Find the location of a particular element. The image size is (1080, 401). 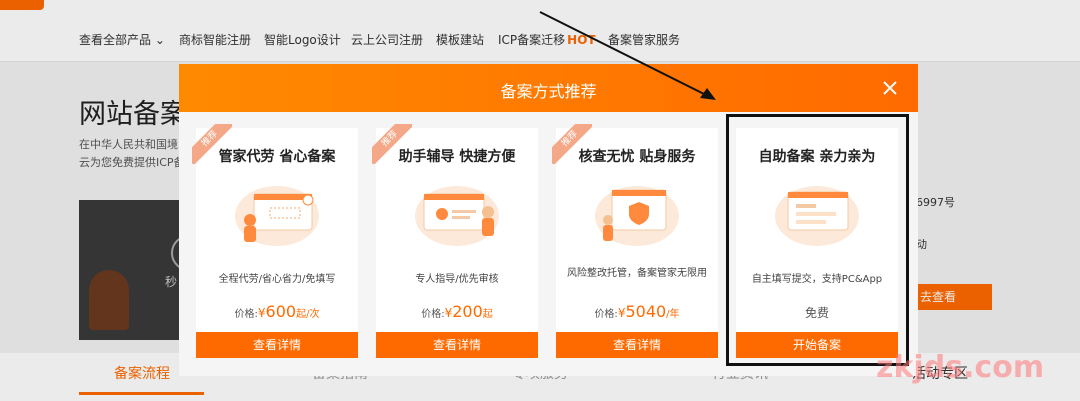

price-unit: 起 is located at coordinates (487, 314).